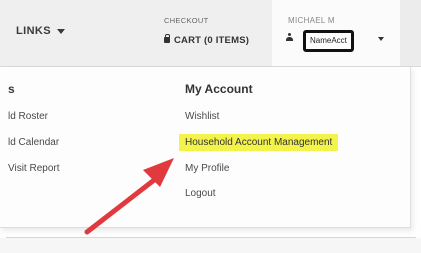  Describe the element at coordinates (28, 116) in the screenshot. I see `left-menu-item-roster: ld Roster` at that location.